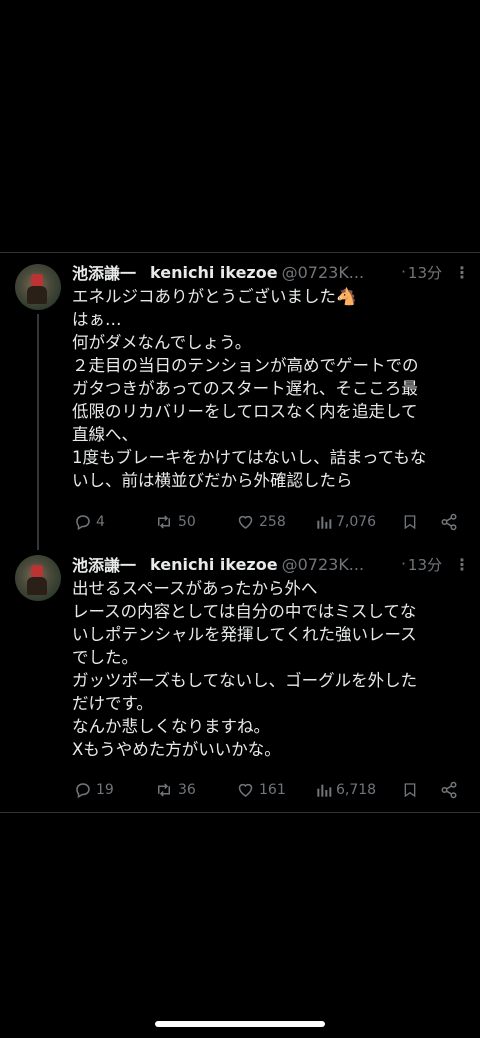  I want to click on reply-button: 19, so click(114, 790).